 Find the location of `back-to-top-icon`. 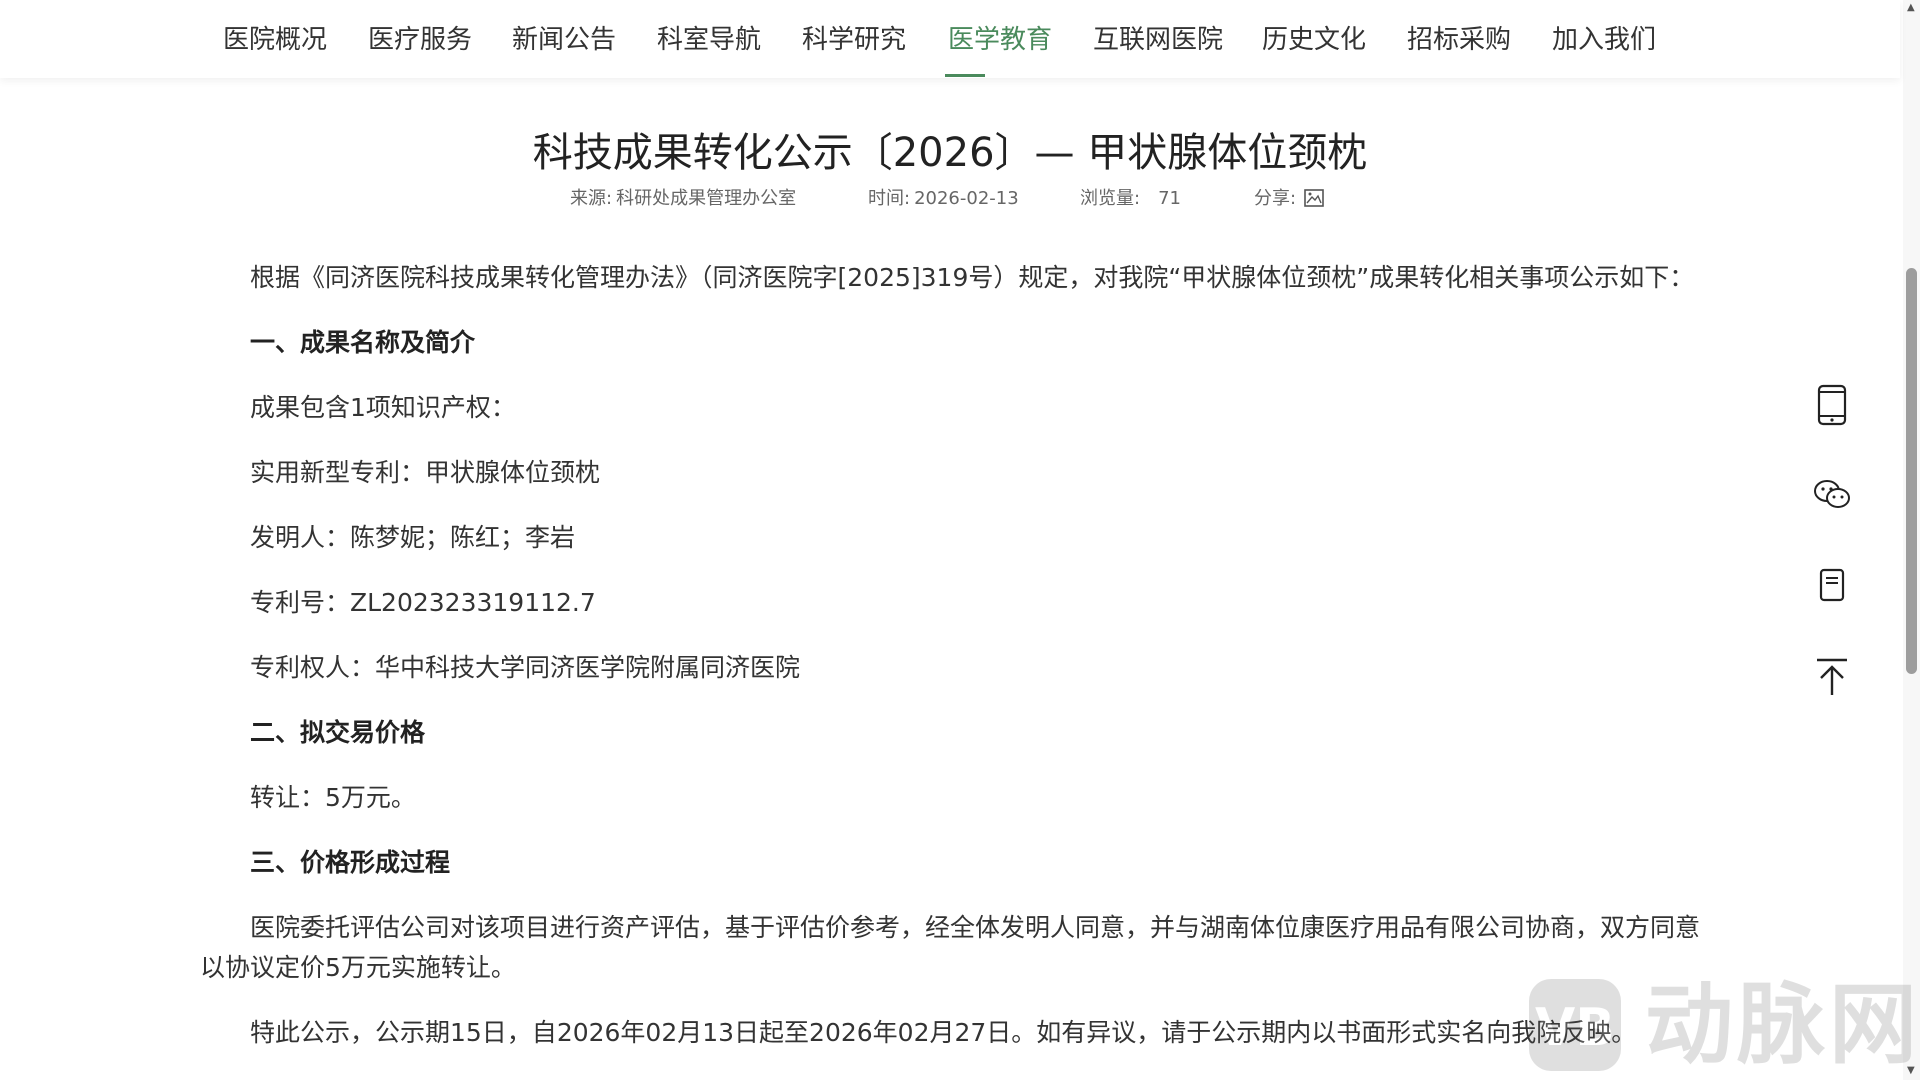

back-to-top-icon is located at coordinates (1832, 676).